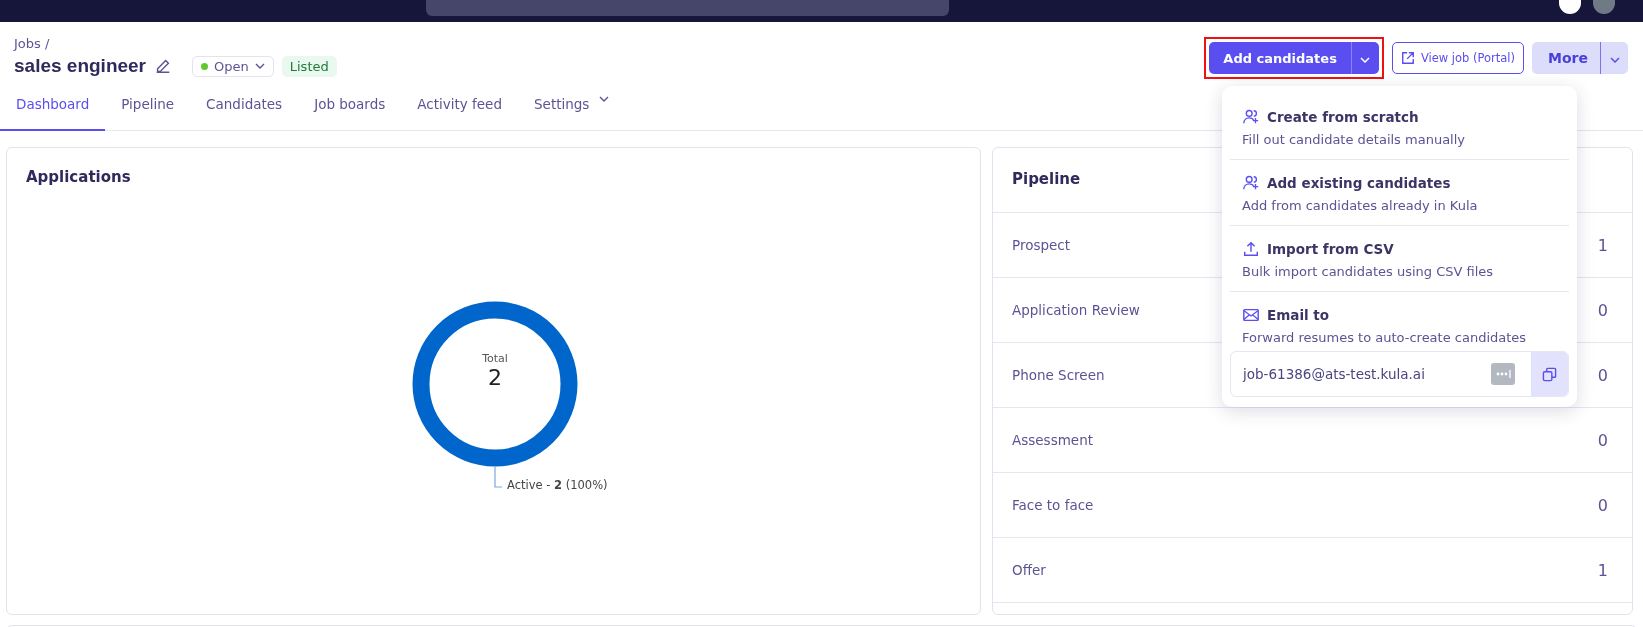 This screenshot has height=627, width=1643. What do you see at coordinates (557, 485) in the screenshot?
I see `legend-label: Active - 2 (100%)` at bounding box center [557, 485].